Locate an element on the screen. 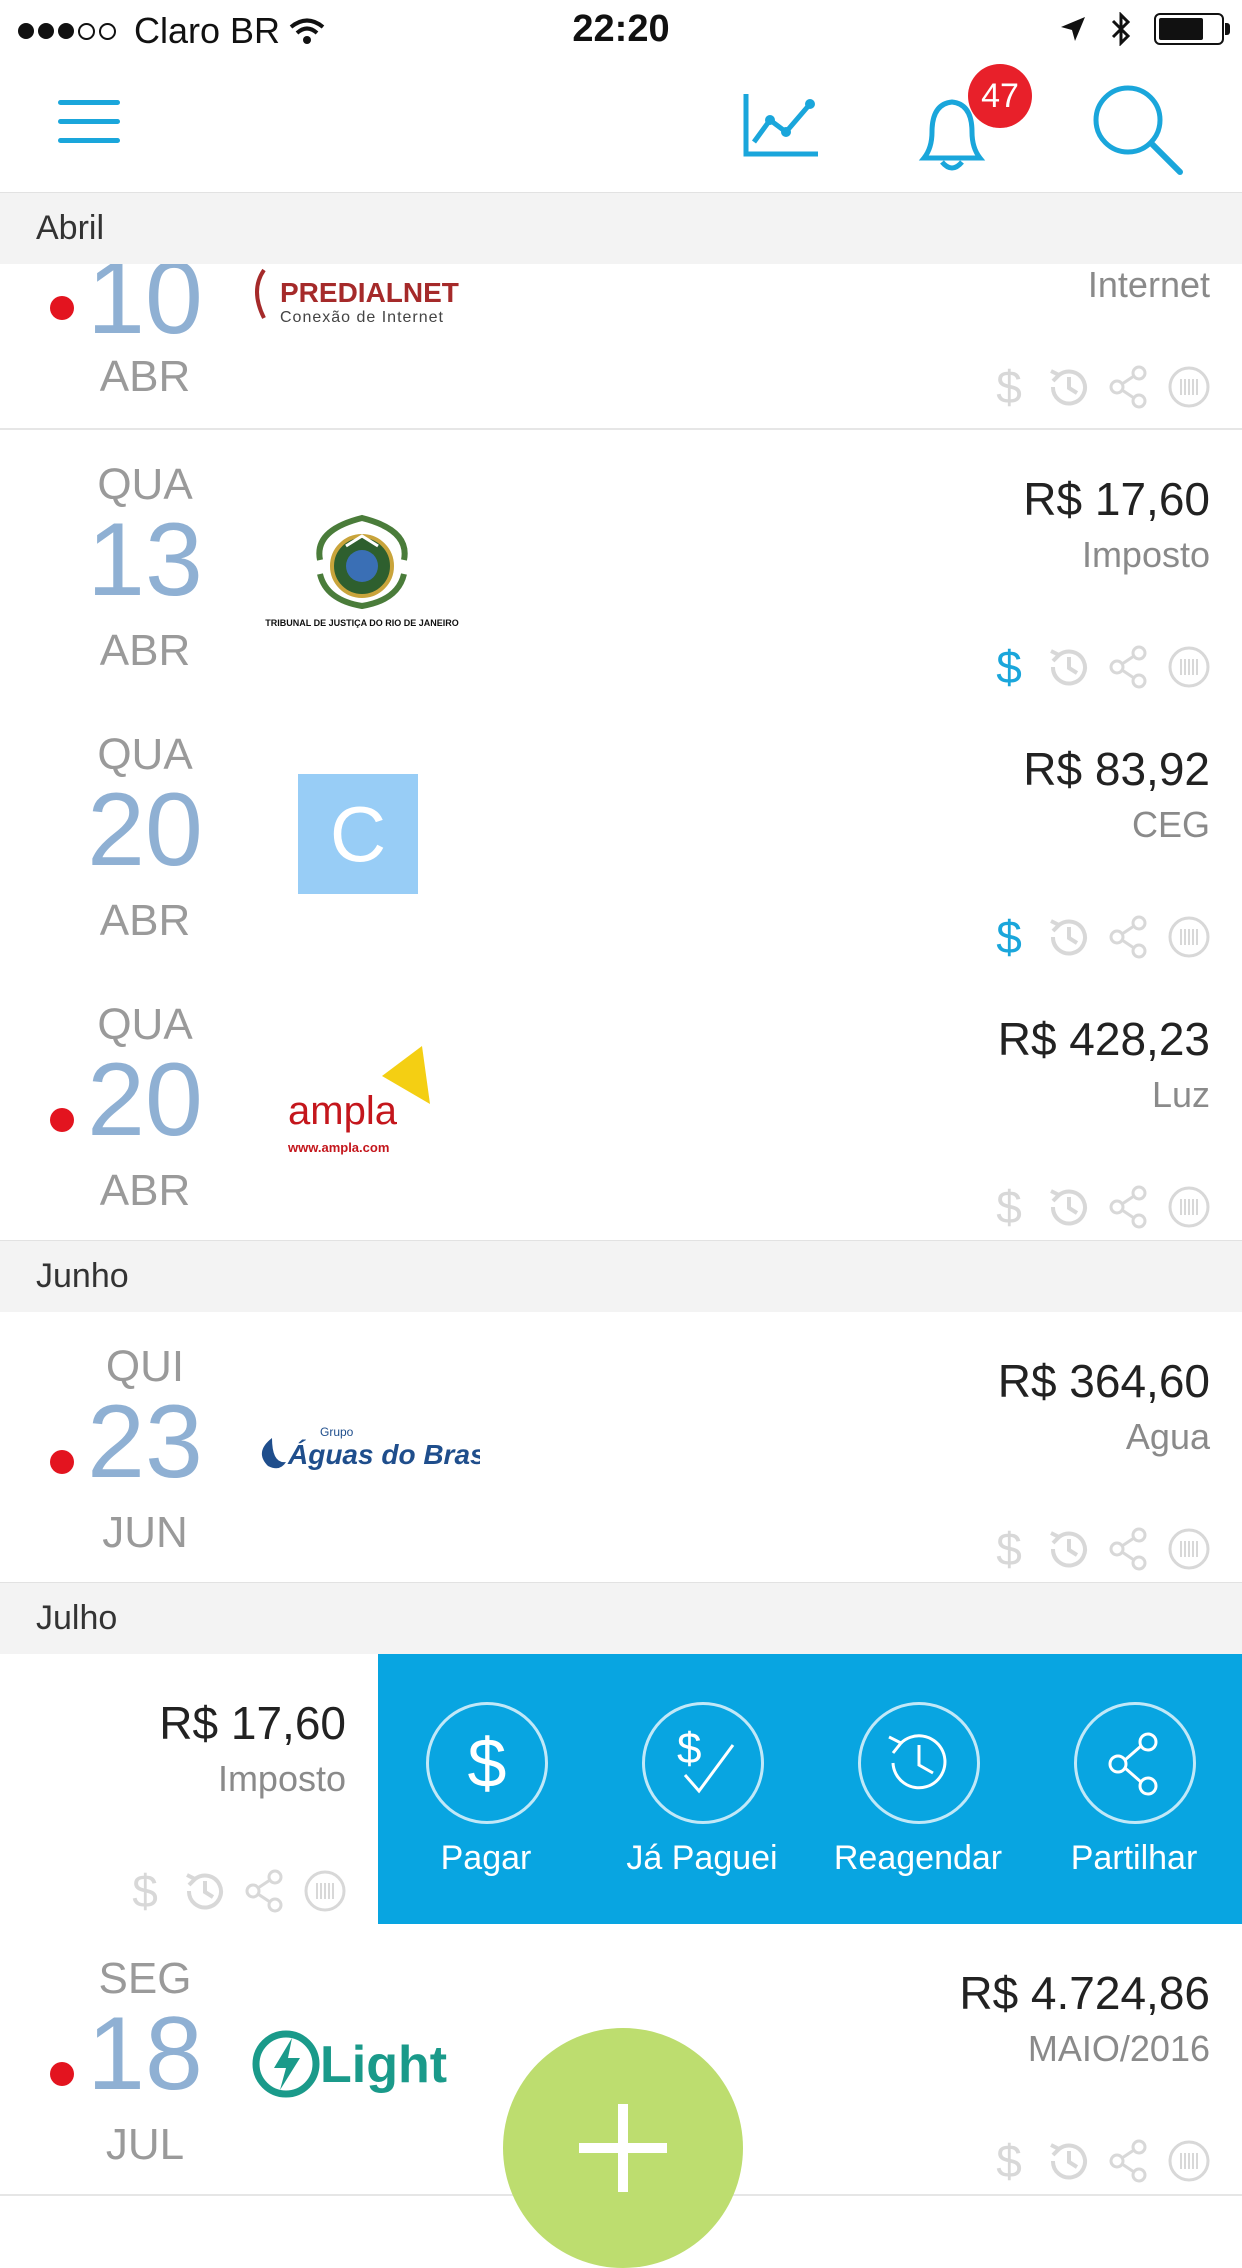 Image resolution: width=1242 pixels, height=2268 pixels. action-label: Pagar is located at coordinates (486, 1858).